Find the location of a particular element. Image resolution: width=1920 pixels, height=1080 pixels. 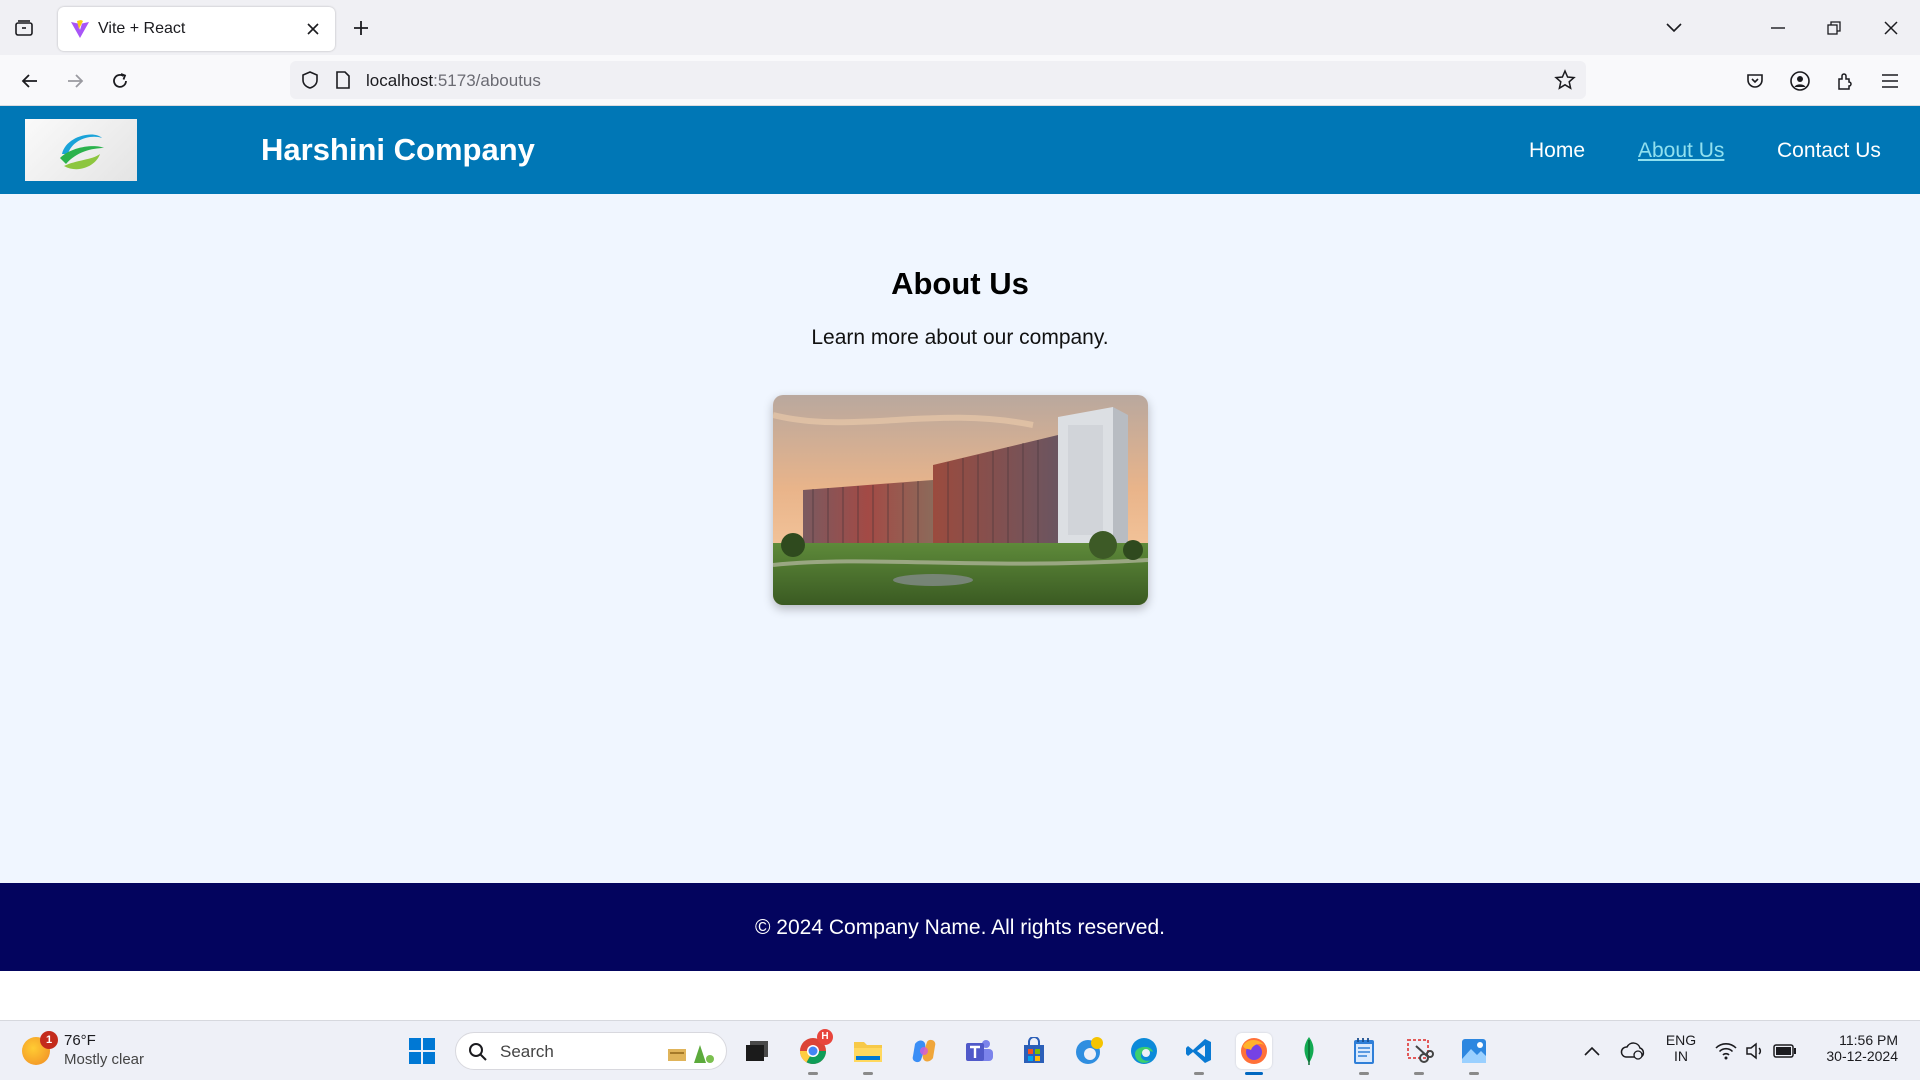

clock: 11:56 PM 30-12-2024 is located at coordinates (1855, 1048).